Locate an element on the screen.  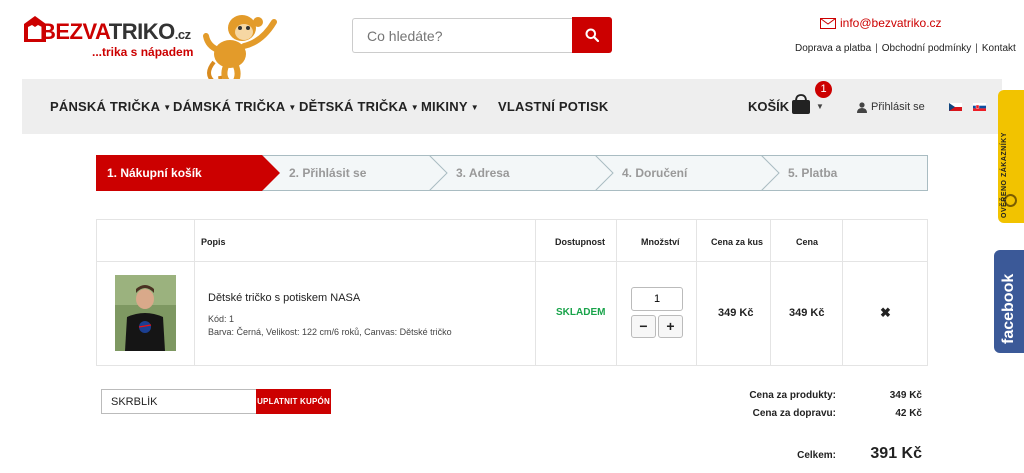
shopping-bag-icon is located at coordinates (801, 104).